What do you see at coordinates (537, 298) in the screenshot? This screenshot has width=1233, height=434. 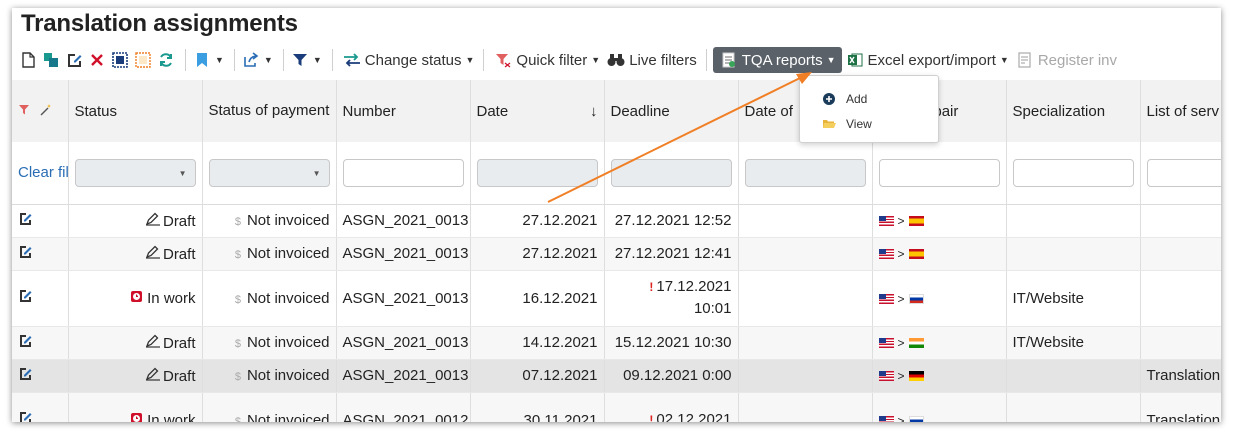 I see `date-cell: 16.12.2021` at bounding box center [537, 298].